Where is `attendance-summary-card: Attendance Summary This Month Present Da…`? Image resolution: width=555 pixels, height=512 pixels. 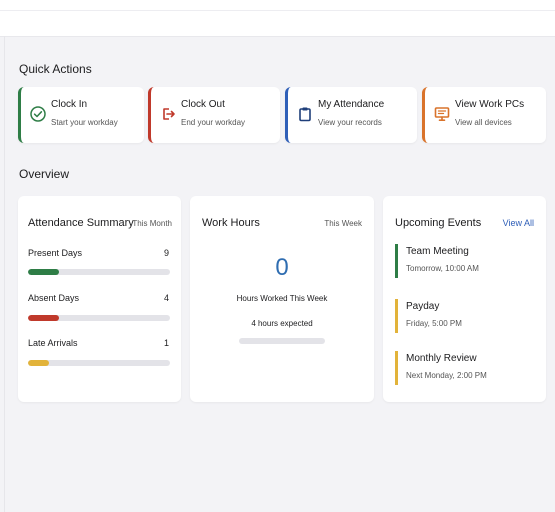 attendance-summary-card: Attendance Summary This Month Present Da… is located at coordinates (99, 299).